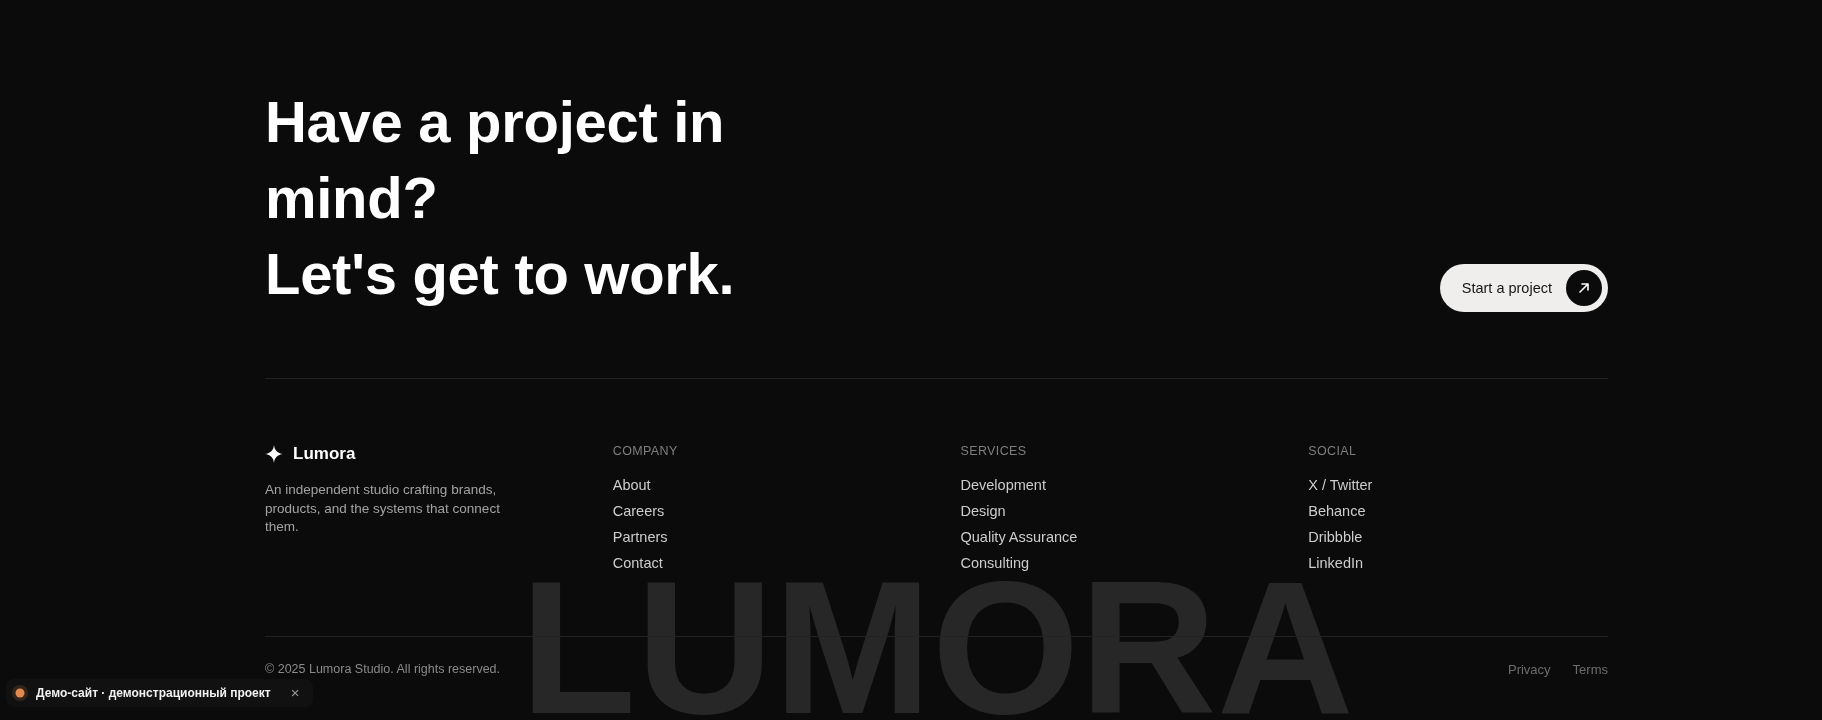 The height and width of the screenshot is (720, 1822). I want to click on footer-link: Design, so click(983, 511).